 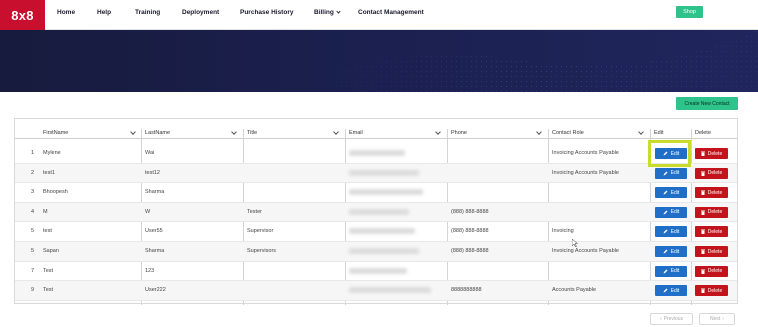 I want to click on col-header-title: Title, so click(x=252, y=133).